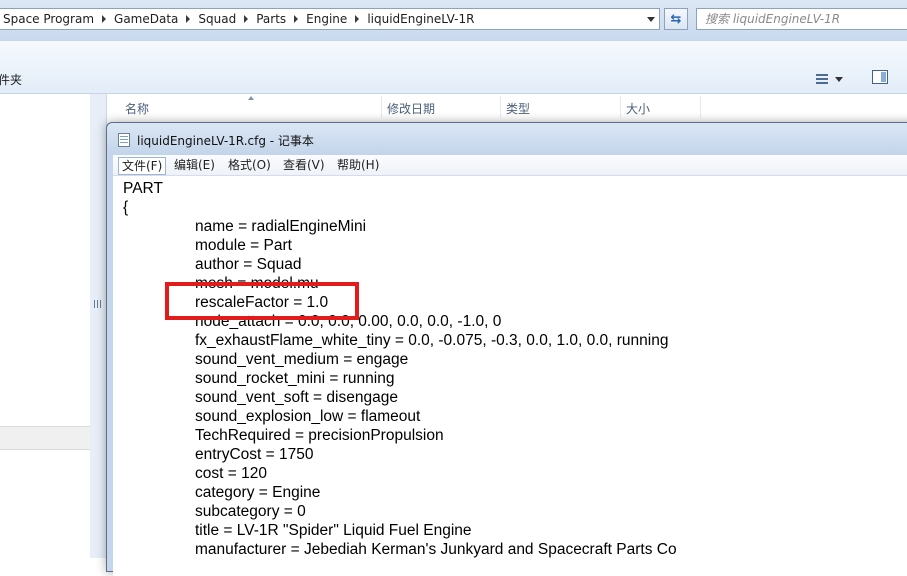 This screenshot has width=907, height=576. What do you see at coordinates (638, 108) in the screenshot?
I see `column-size: 大小` at bounding box center [638, 108].